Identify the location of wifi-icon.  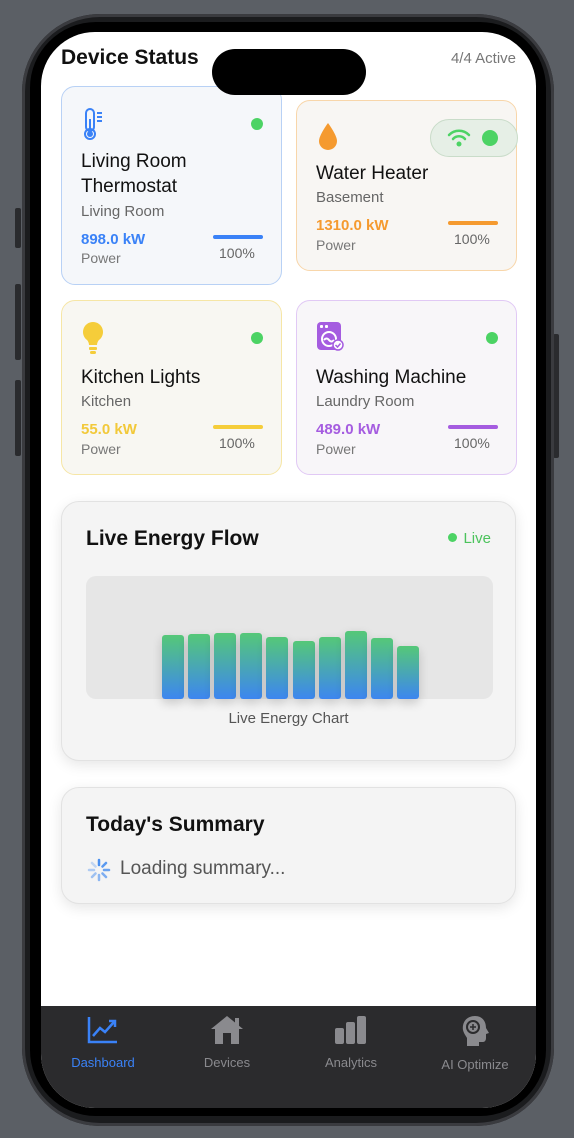
(459, 138).